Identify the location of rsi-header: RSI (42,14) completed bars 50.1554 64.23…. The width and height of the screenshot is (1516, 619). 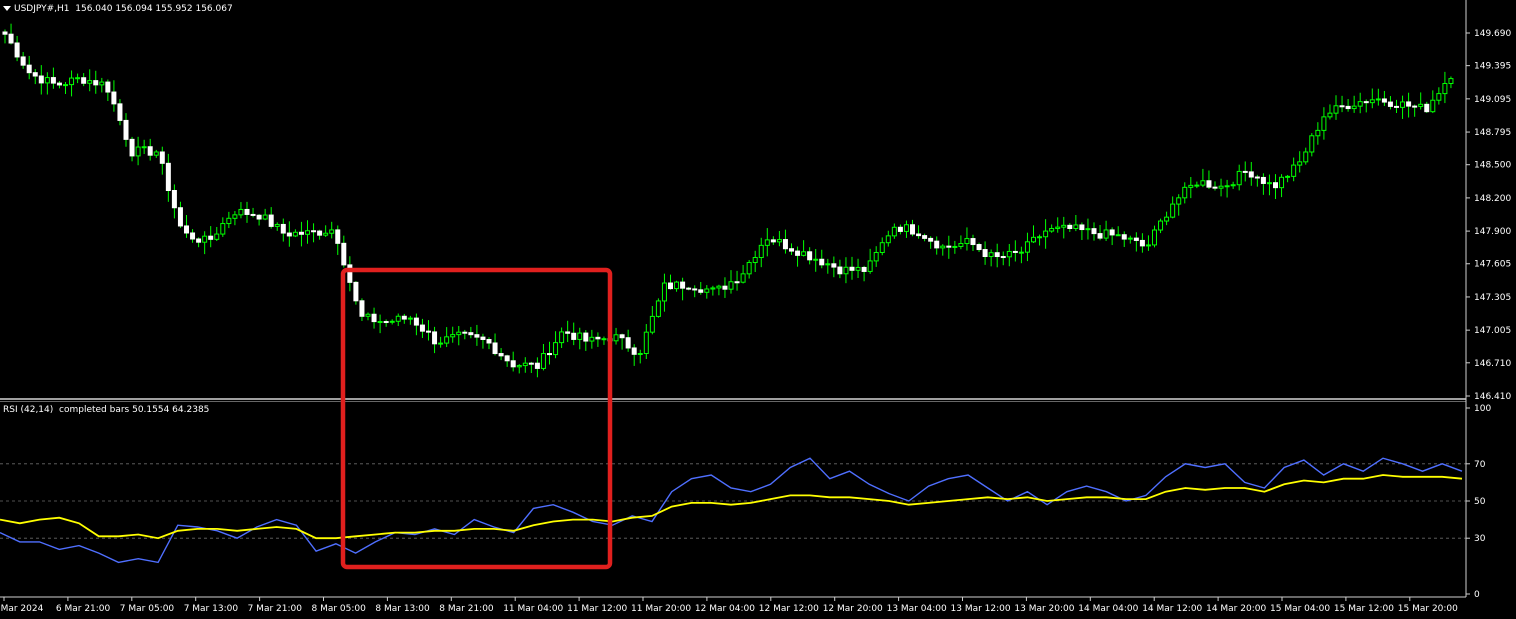
(106, 410).